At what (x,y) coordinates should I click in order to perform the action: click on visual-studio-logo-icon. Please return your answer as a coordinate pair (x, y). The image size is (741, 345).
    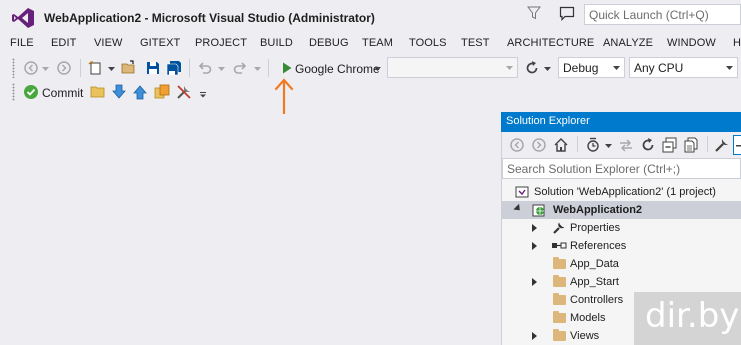
    Looking at the image, I should click on (23, 18).